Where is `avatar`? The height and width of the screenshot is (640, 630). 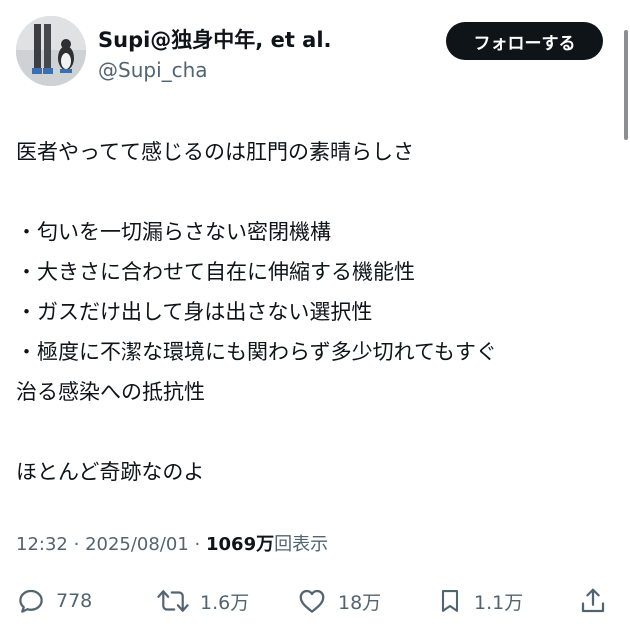
avatar is located at coordinates (51, 51).